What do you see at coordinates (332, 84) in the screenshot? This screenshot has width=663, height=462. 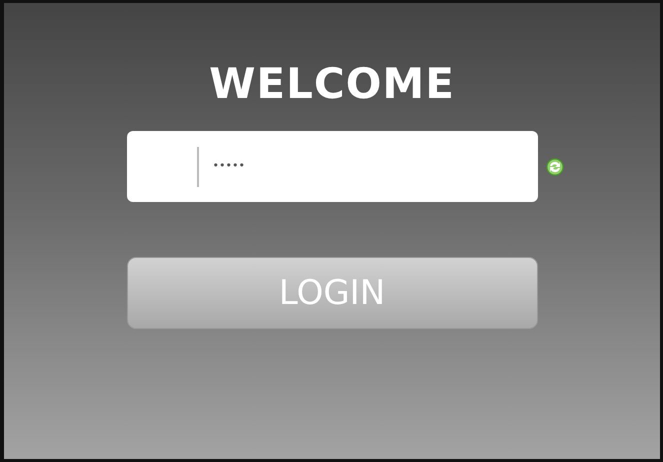 I see `welcome-heading: WELCOME` at bounding box center [332, 84].